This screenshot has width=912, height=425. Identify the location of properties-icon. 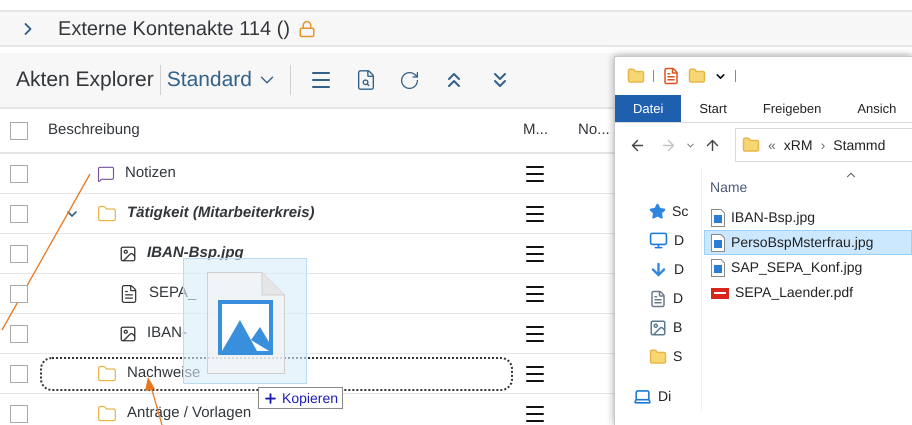
(671, 76).